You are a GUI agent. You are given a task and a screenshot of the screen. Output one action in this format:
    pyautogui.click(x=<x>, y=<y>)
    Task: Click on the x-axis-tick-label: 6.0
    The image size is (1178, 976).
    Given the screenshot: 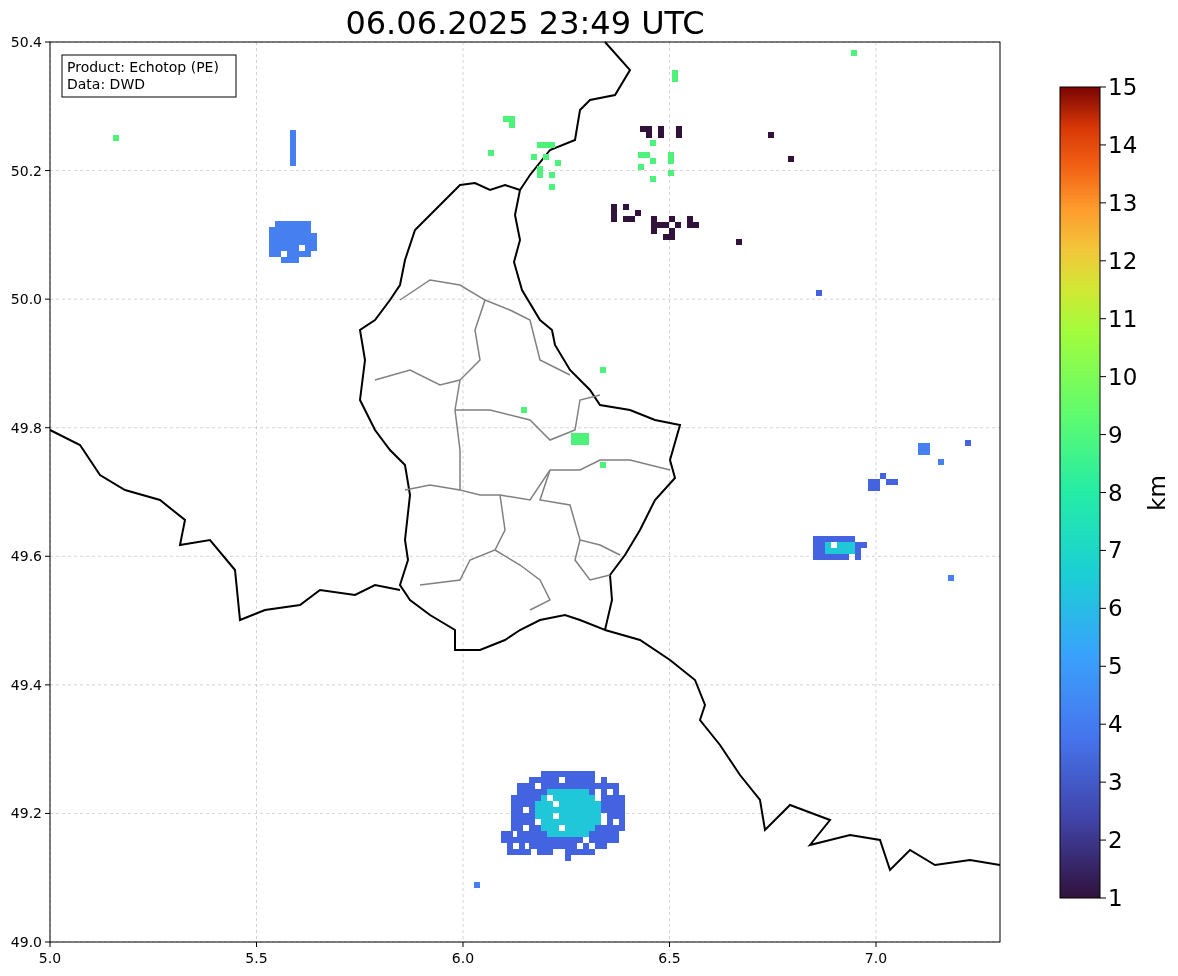 What is the action you would take?
    pyautogui.click(x=463, y=958)
    